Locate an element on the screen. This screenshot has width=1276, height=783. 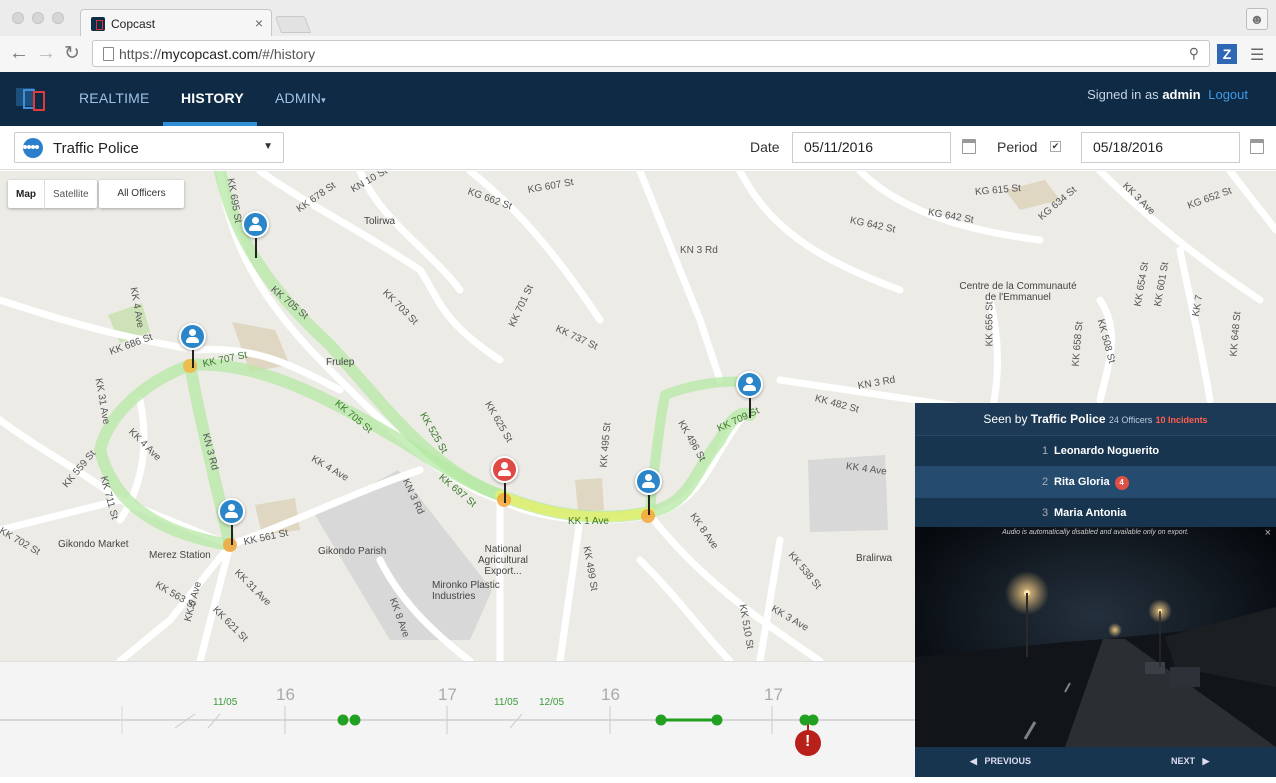
tab-title: Copcast is located at coordinates (133, 24).